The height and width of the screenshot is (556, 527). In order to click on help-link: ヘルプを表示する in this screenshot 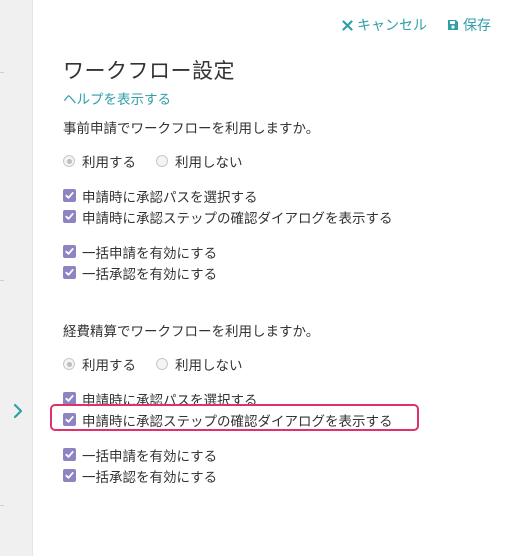, I will do `click(117, 98)`.